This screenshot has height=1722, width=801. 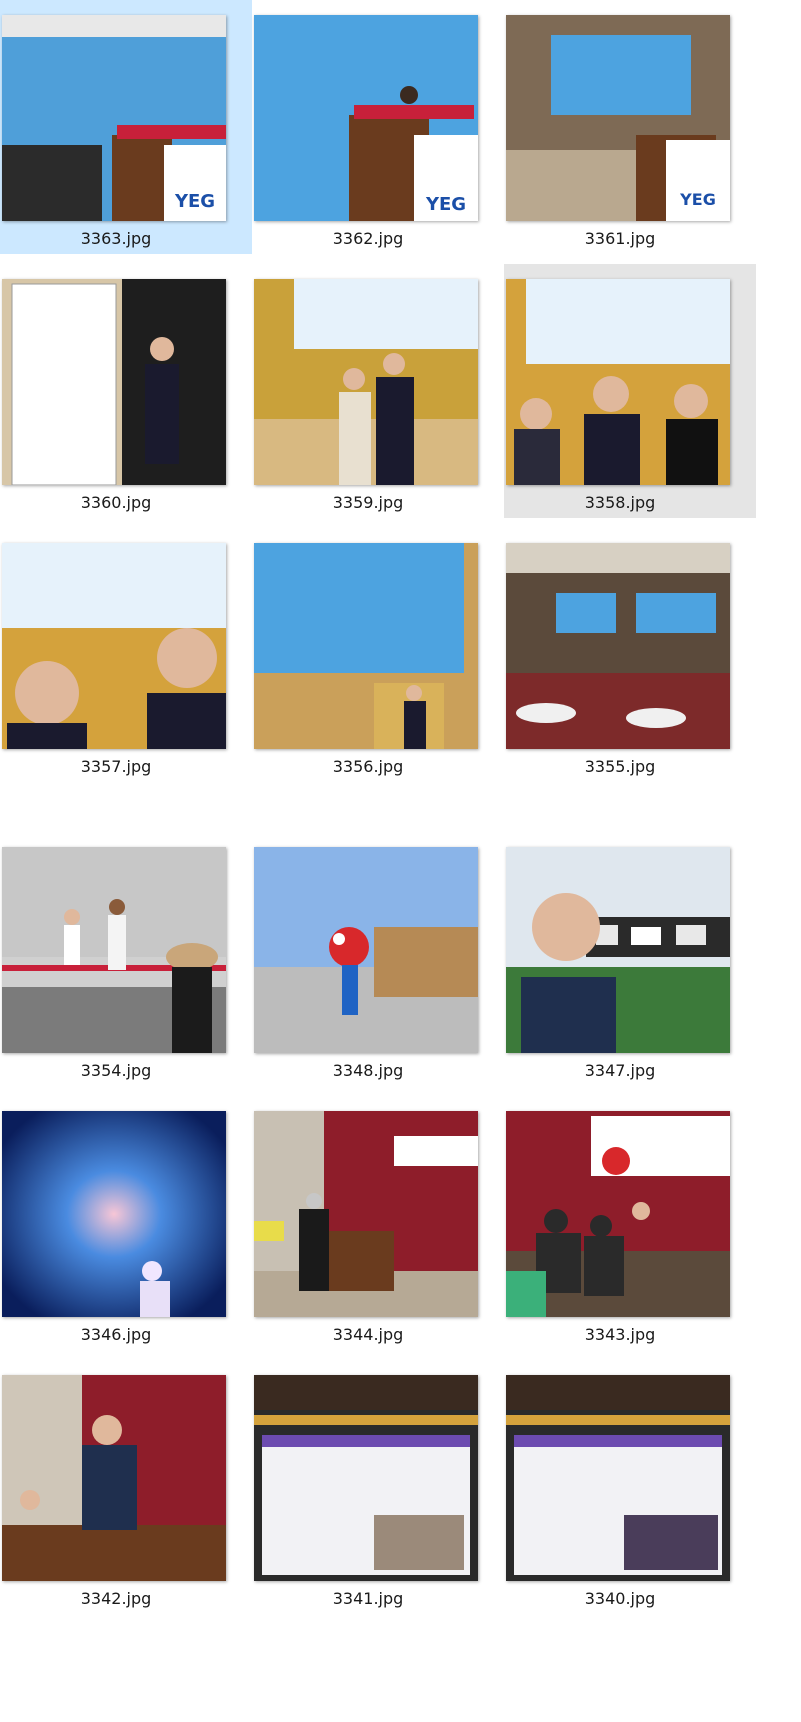 What do you see at coordinates (368, 502) in the screenshot?
I see `file-name-label: 3359.jpg` at bounding box center [368, 502].